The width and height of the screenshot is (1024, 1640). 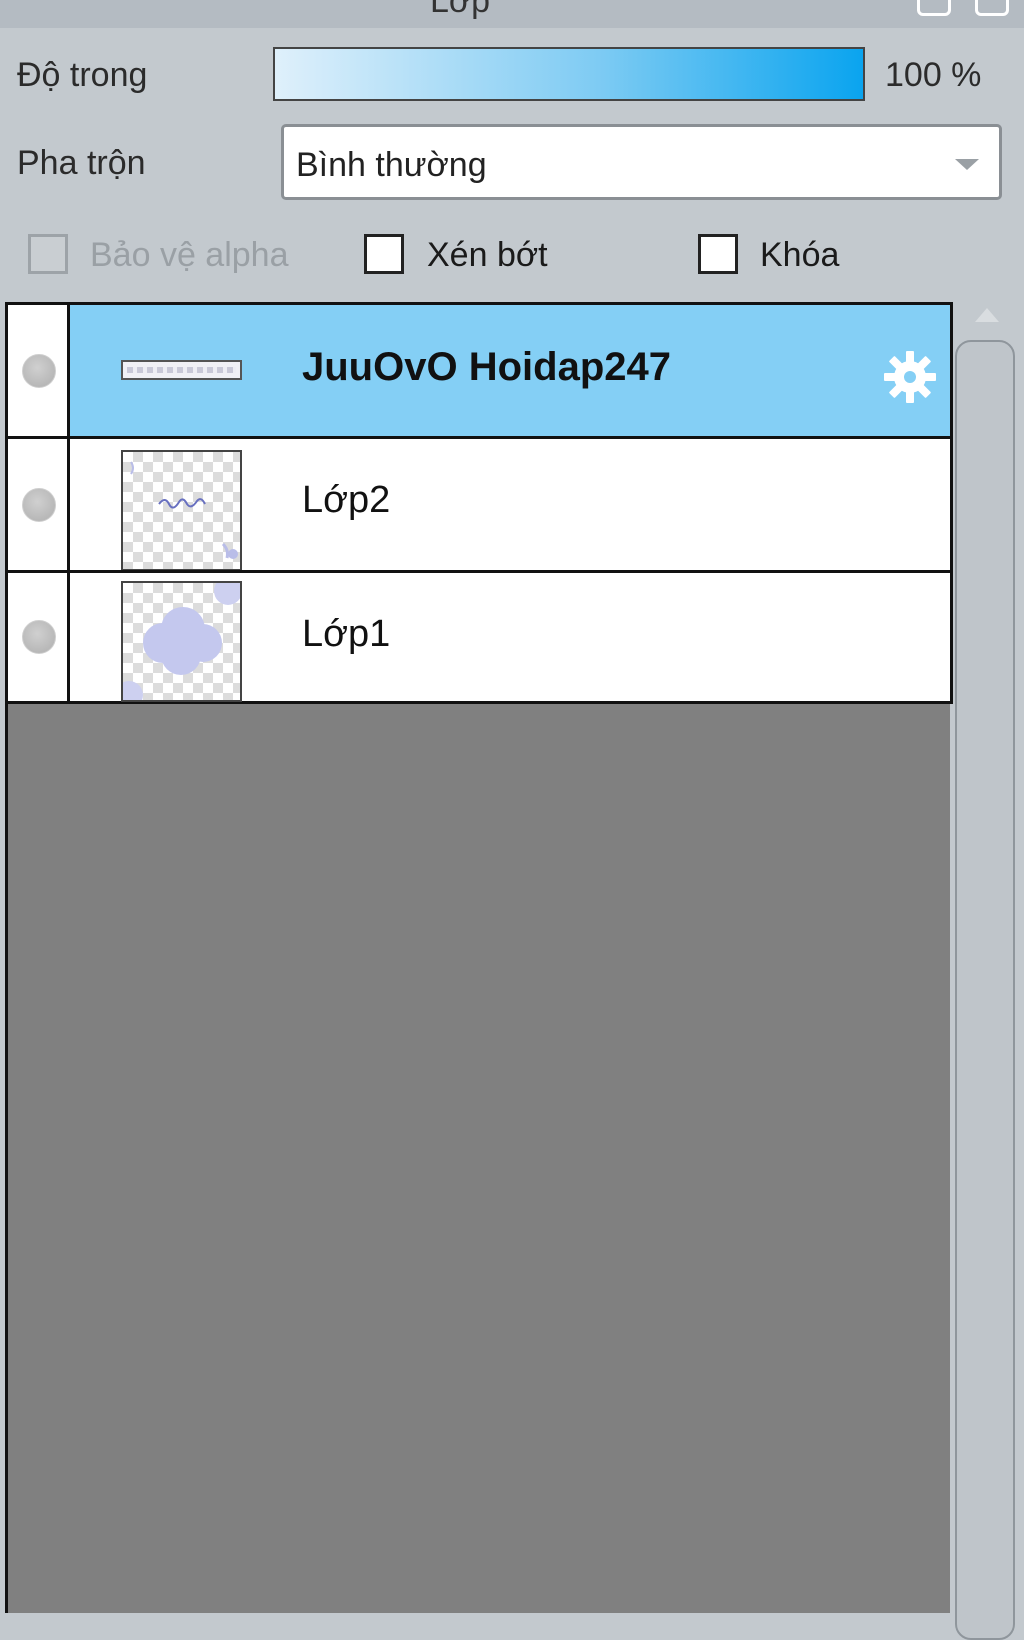 What do you see at coordinates (569, 74) in the screenshot?
I see `opacity-slider` at bounding box center [569, 74].